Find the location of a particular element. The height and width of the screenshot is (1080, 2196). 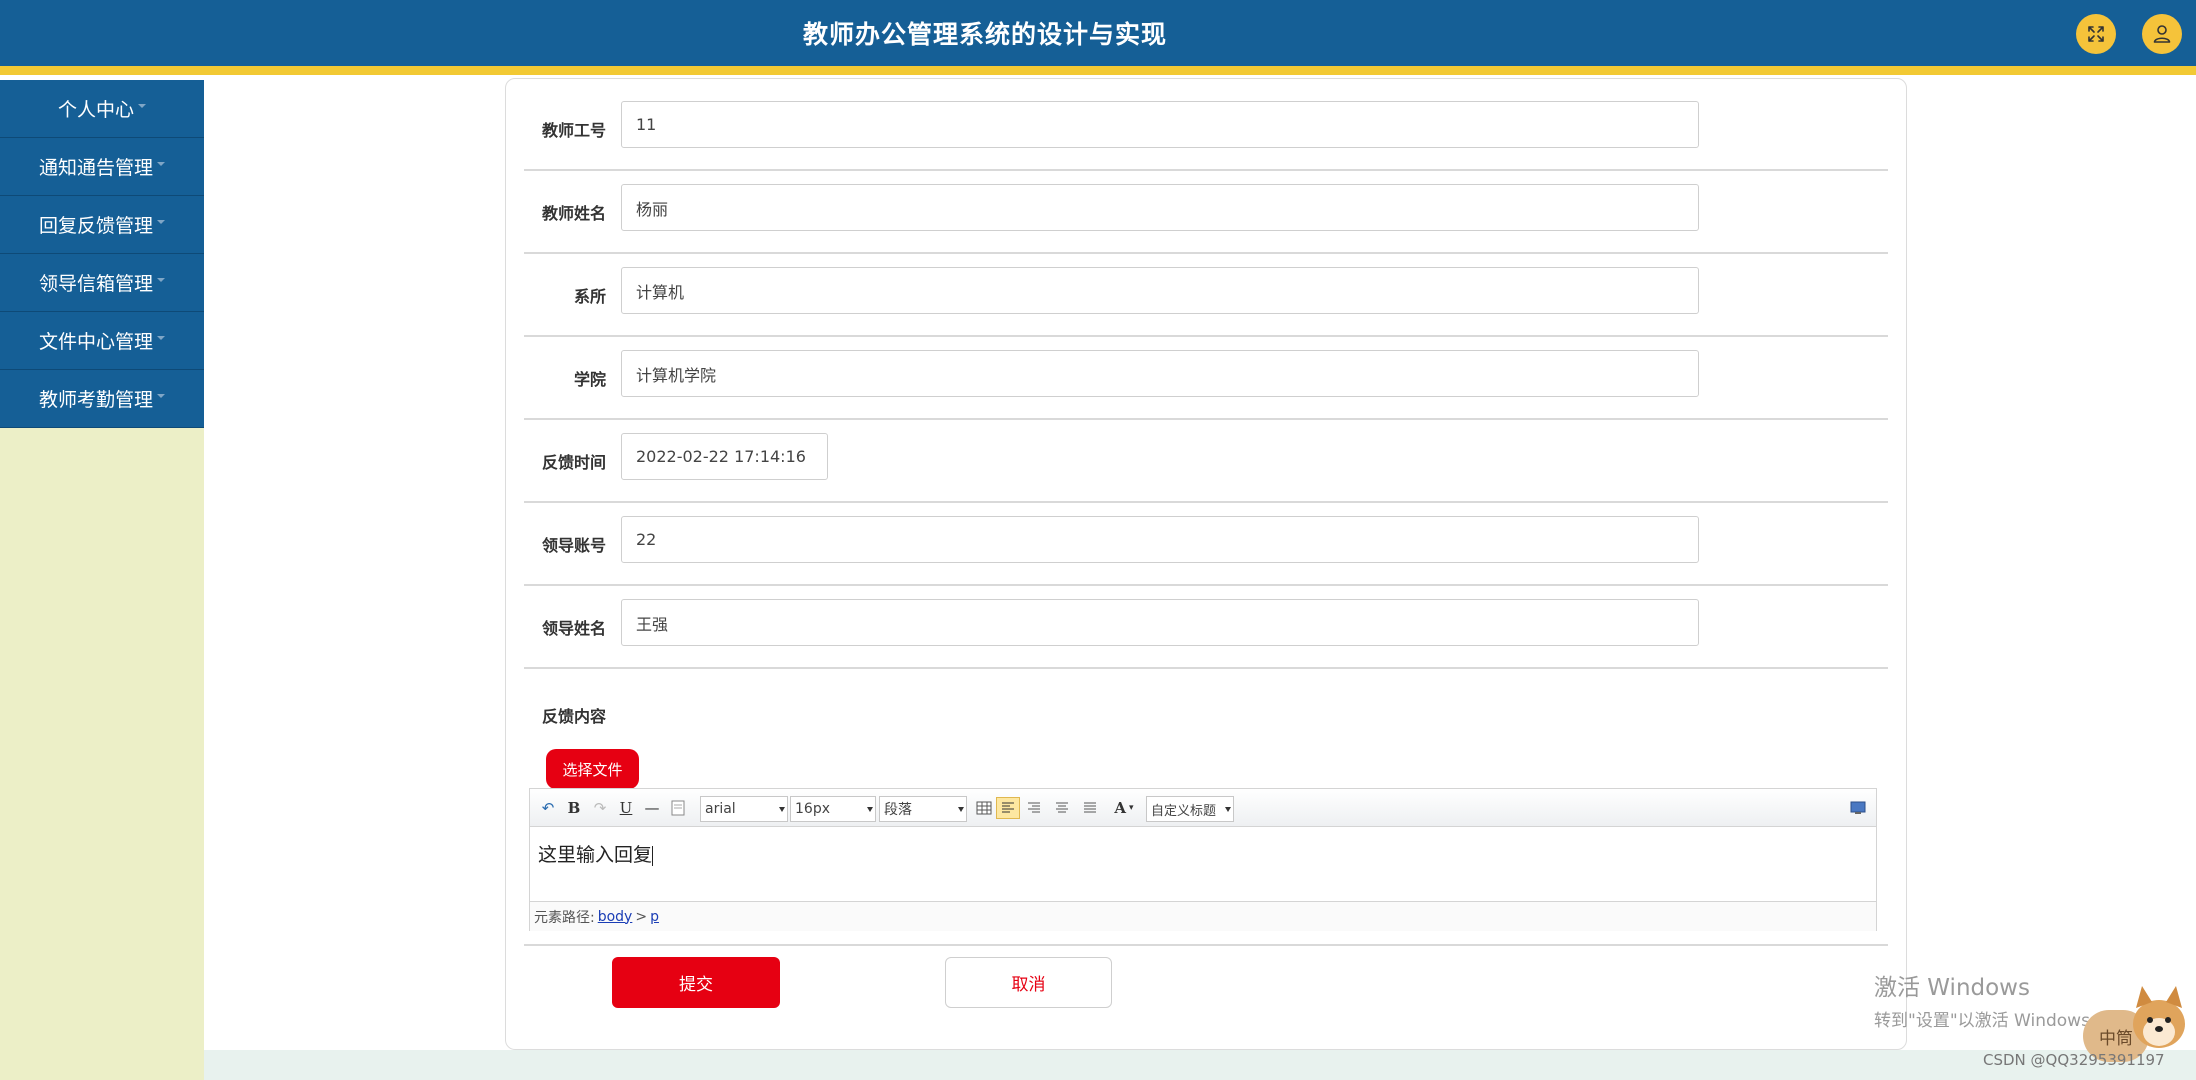

leader-account-label: 领导账号 is located at coordinates (573, 545).